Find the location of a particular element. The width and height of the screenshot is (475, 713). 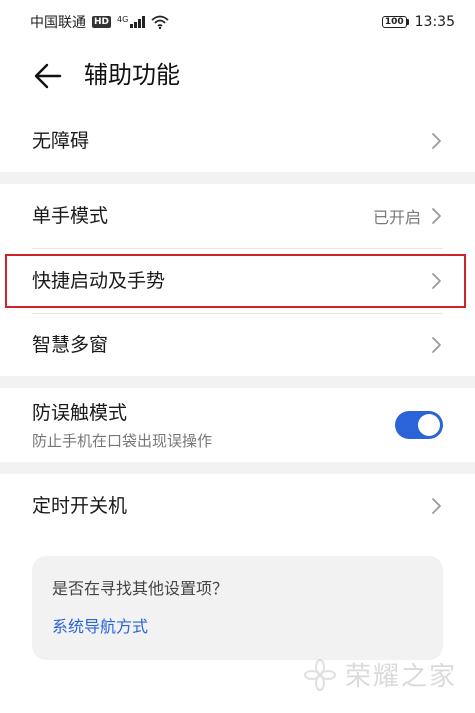

accidental-touch-toggle is located at coordinates (419, 425).